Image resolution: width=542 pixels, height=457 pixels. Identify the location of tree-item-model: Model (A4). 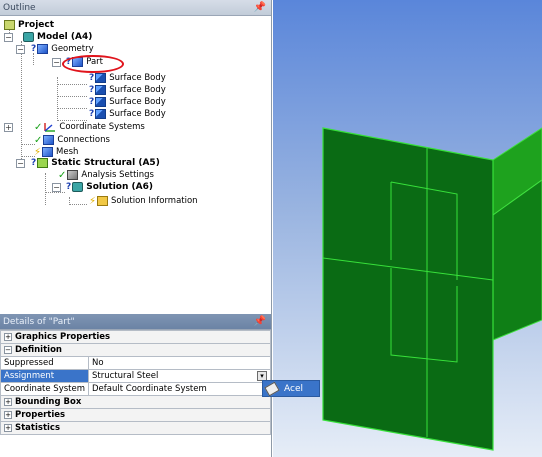
(57, 37).